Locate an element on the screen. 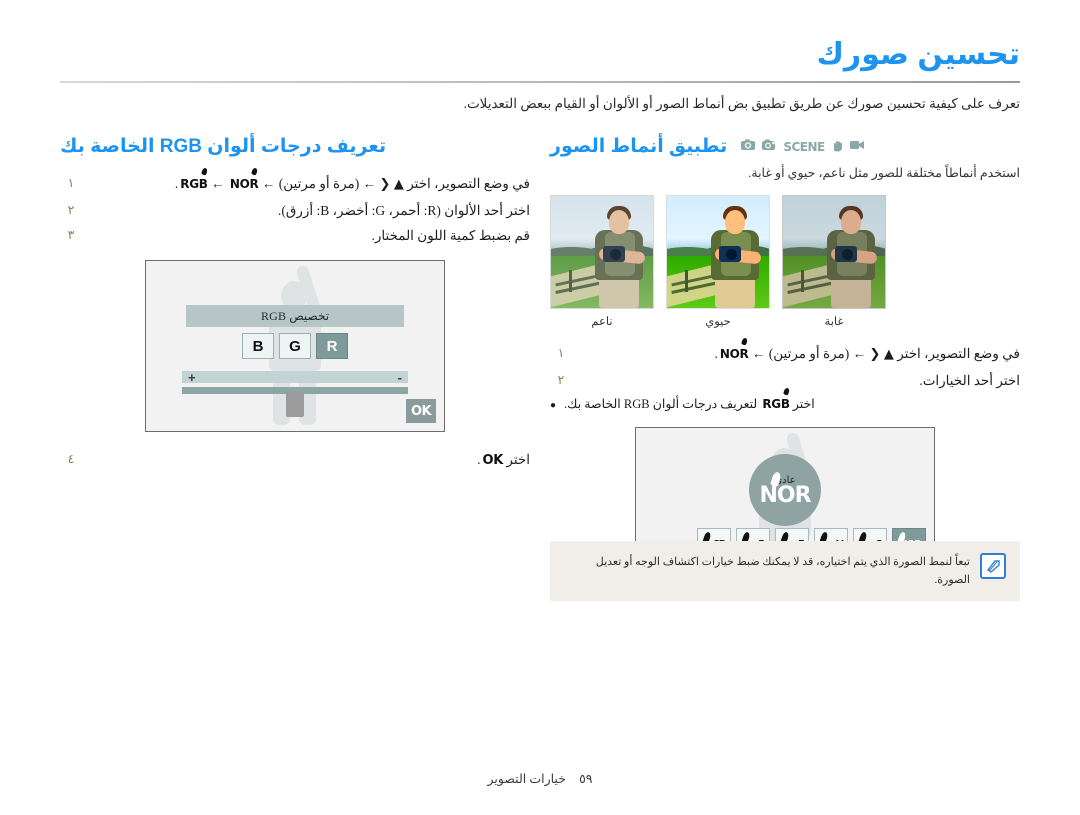 Image resolution: width=1080 pixels, height=815 pixels. step-number: ٣ is located at coordinates (71, 235).